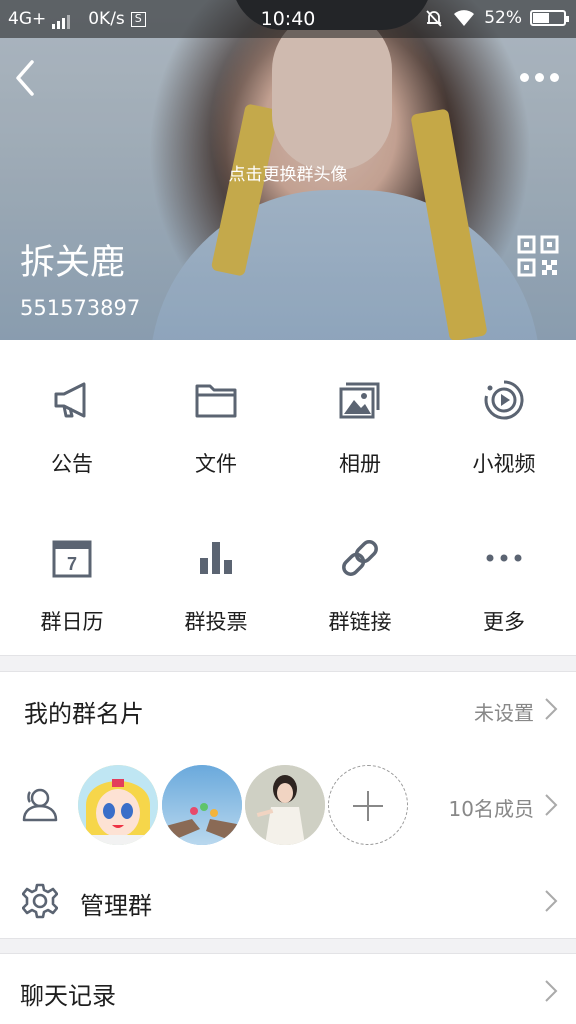 This screenshot has width=576, height=1024. I want to click on feature-label: 小视频, so click(504, 464).